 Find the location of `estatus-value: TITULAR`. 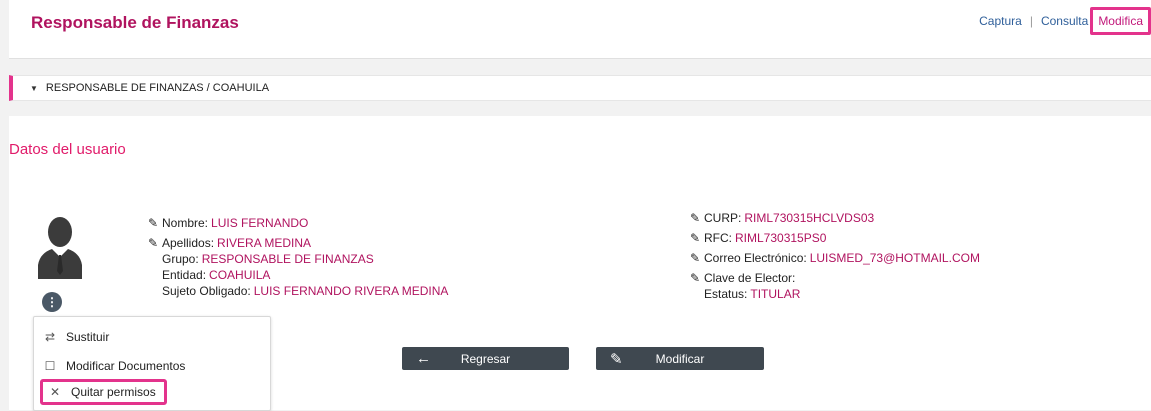

estatus-value: TITULAR is located at coordinates (775, 294).